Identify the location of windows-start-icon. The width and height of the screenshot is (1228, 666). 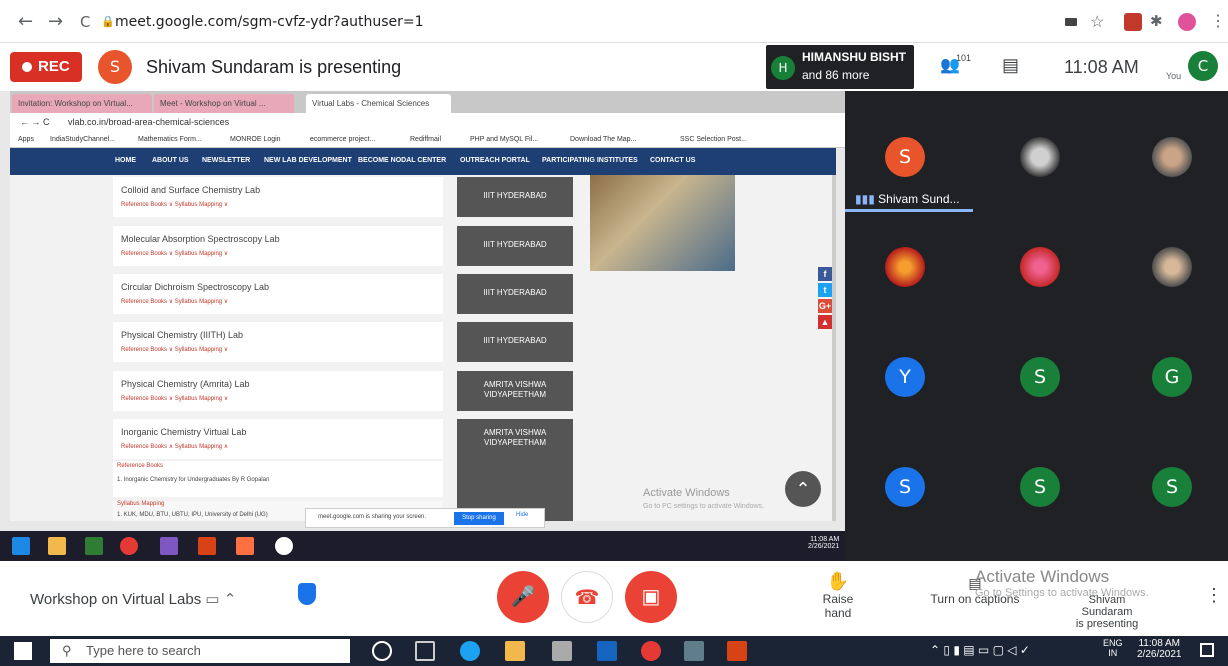
(23, 651).